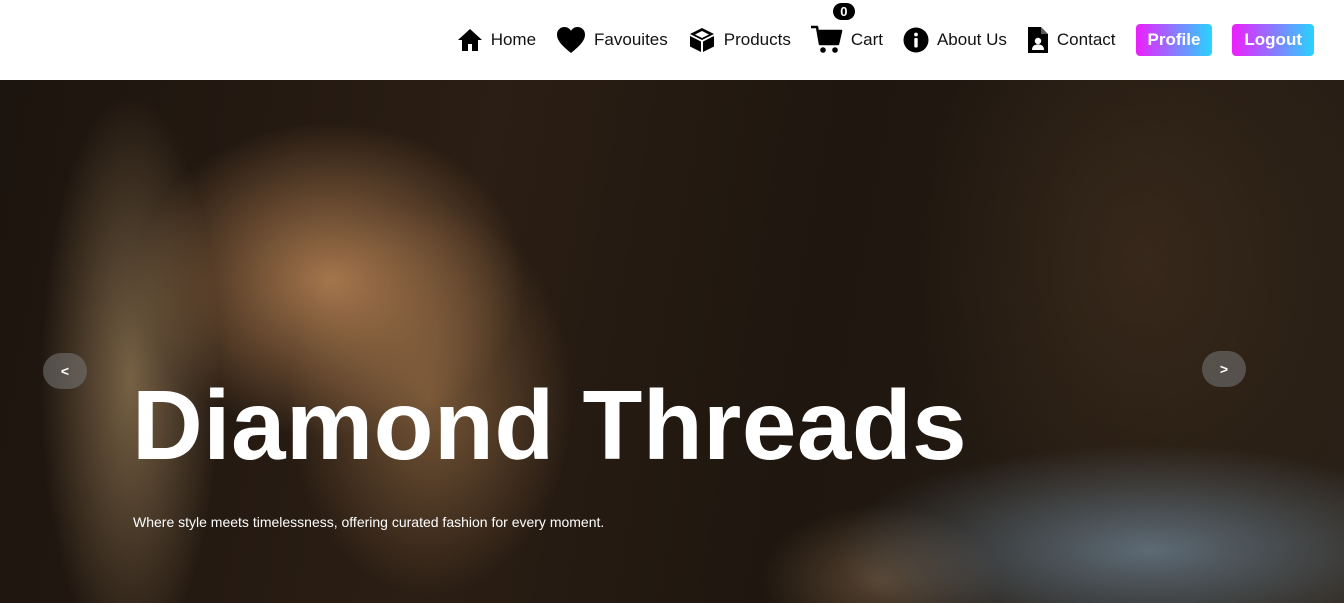  What do you see at coordinates (916, 40) in the screenshot?
I see `info-icon` at bounding box center [916, 40].